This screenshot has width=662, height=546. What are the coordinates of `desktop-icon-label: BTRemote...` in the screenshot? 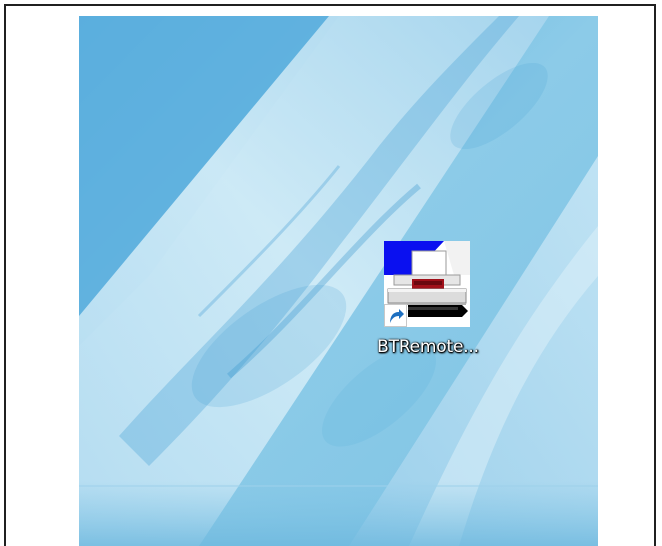 It's located at (428, 347).